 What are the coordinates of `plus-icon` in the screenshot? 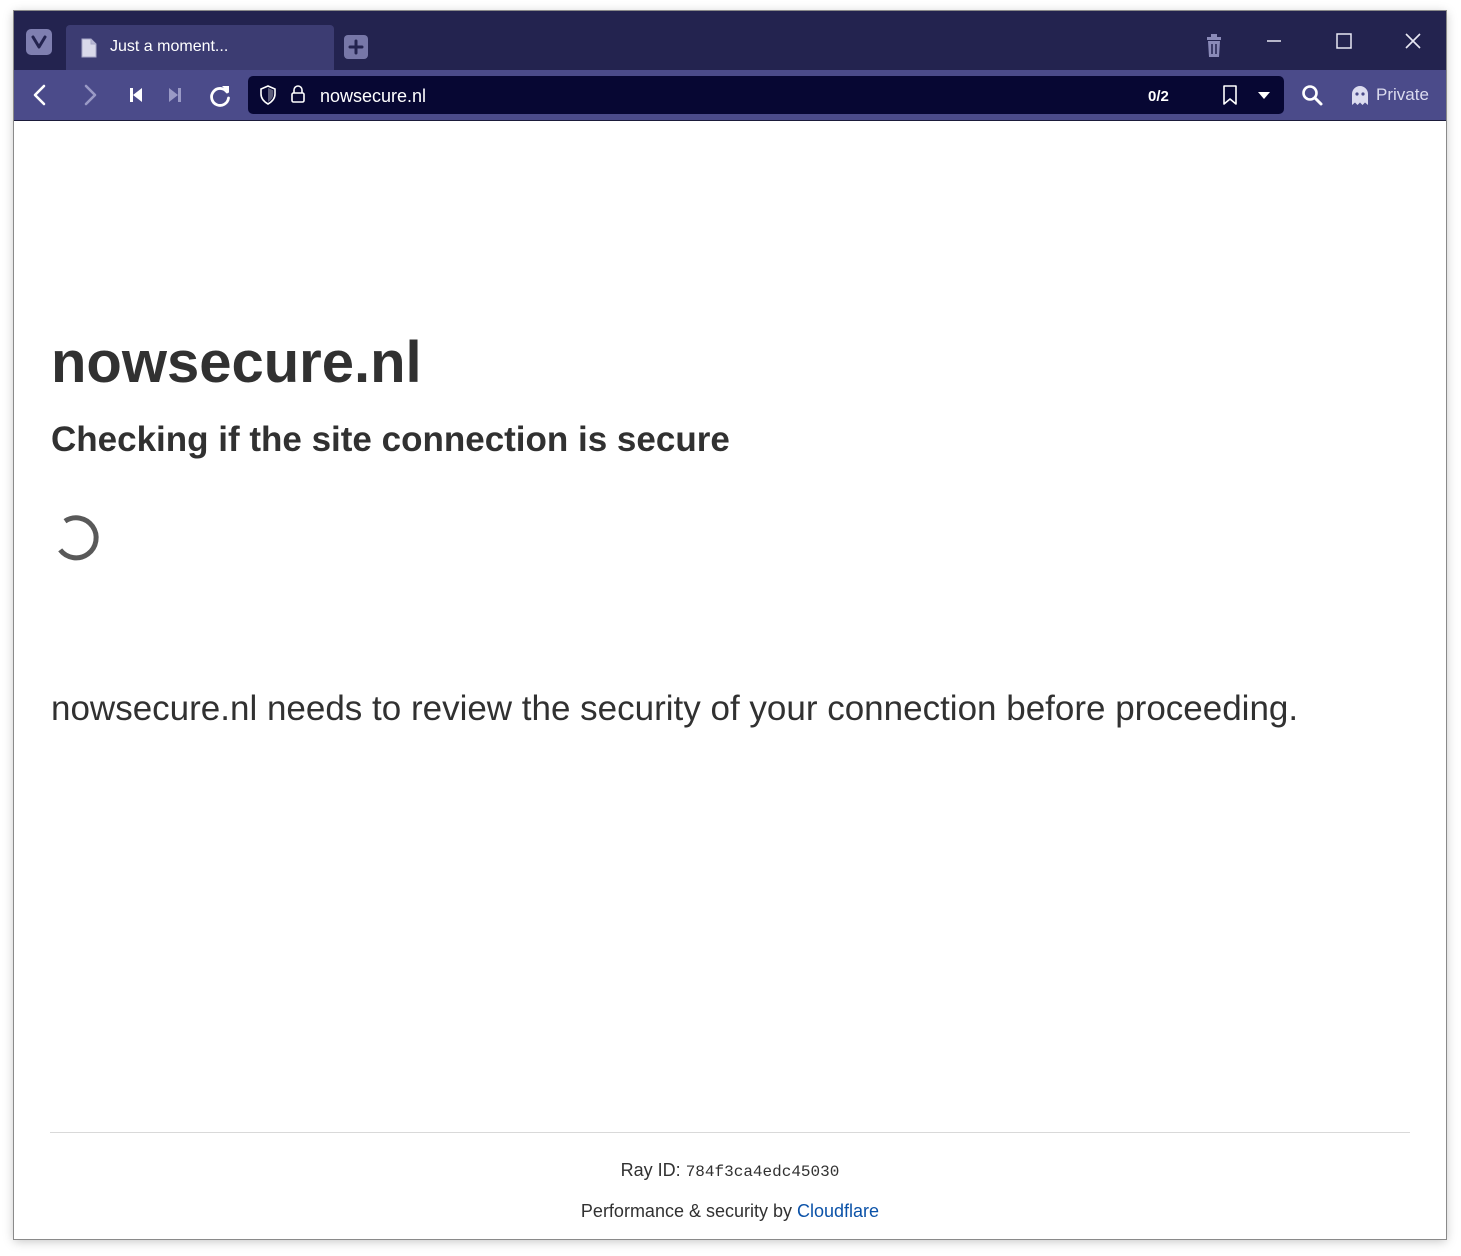 It's located at (356, 47).